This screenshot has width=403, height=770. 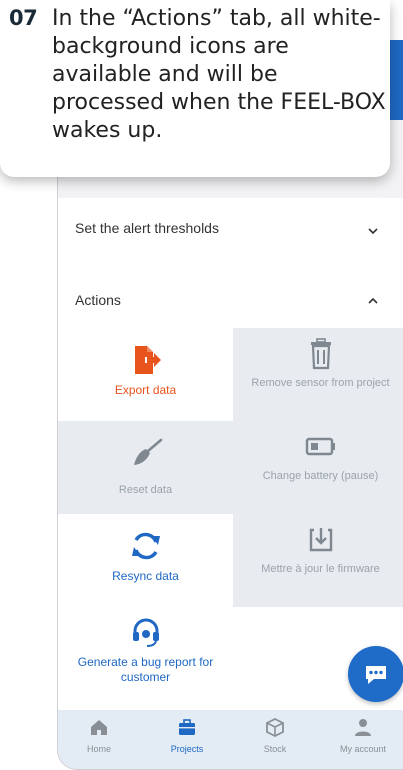 What do you see at coordinates (363, 727) in the screenshot?
I see `user-icon` at bounding box center [363, 727].